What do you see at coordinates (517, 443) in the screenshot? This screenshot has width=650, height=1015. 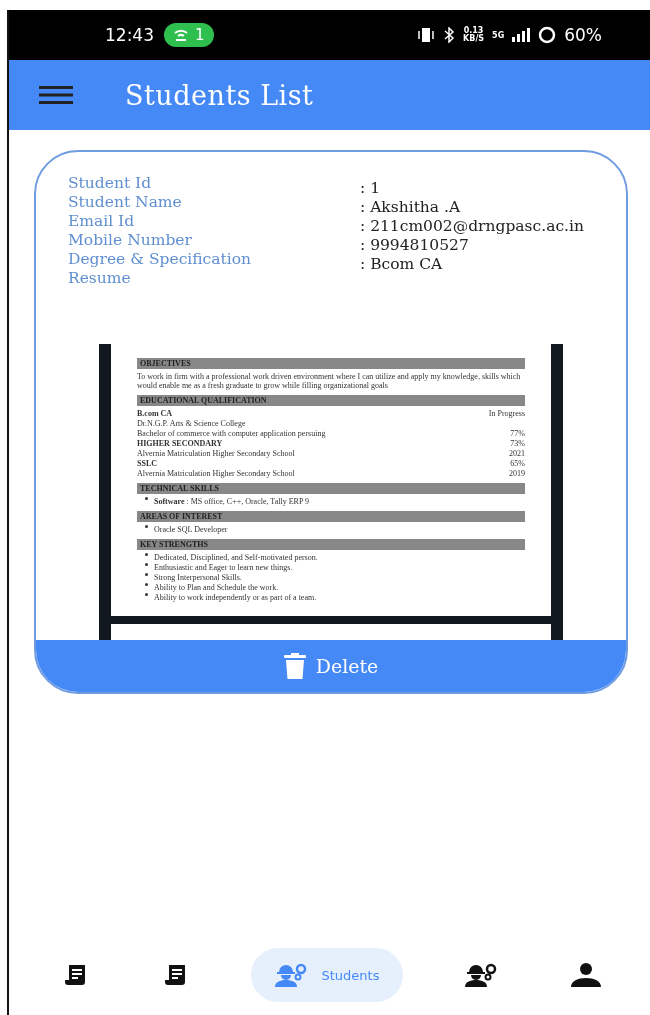 I see `entry-detail: 73%` at bounding box center [517, 443].